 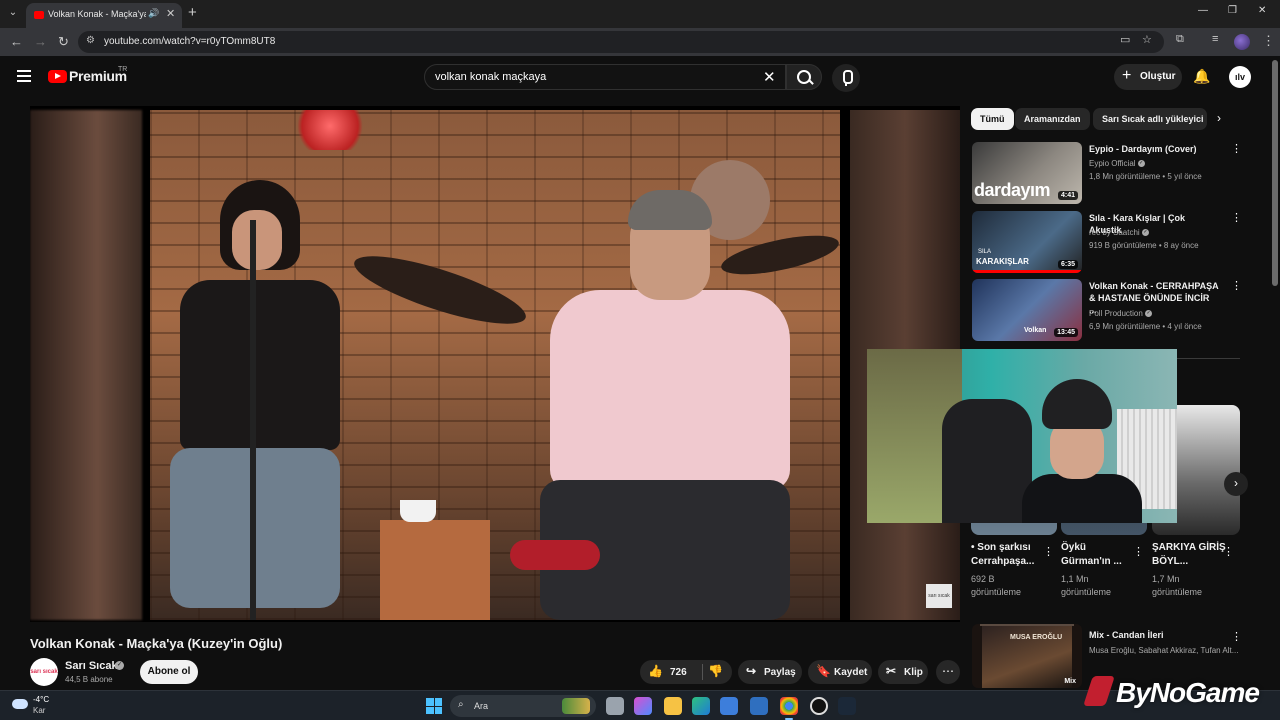 I want to click on url-text: youtube.com/watch?v=r0yTOmm8UT8, so click(x=189, y=41).